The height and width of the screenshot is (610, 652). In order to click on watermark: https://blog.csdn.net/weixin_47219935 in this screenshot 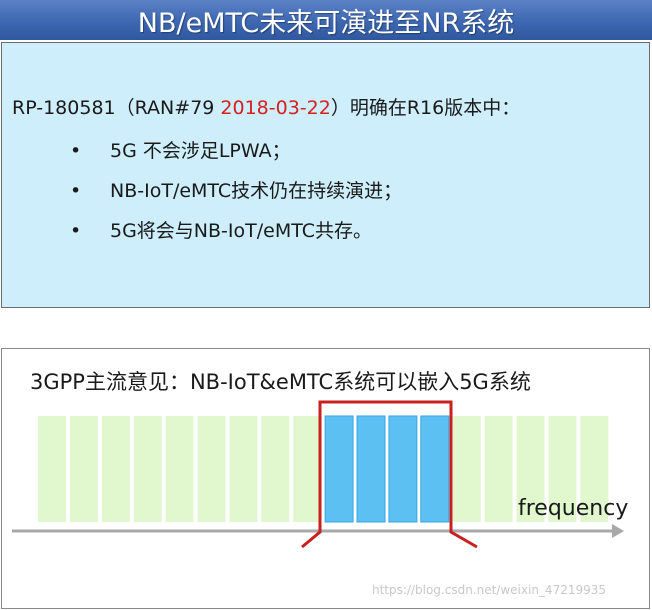, I will do `click(489, 590)`.